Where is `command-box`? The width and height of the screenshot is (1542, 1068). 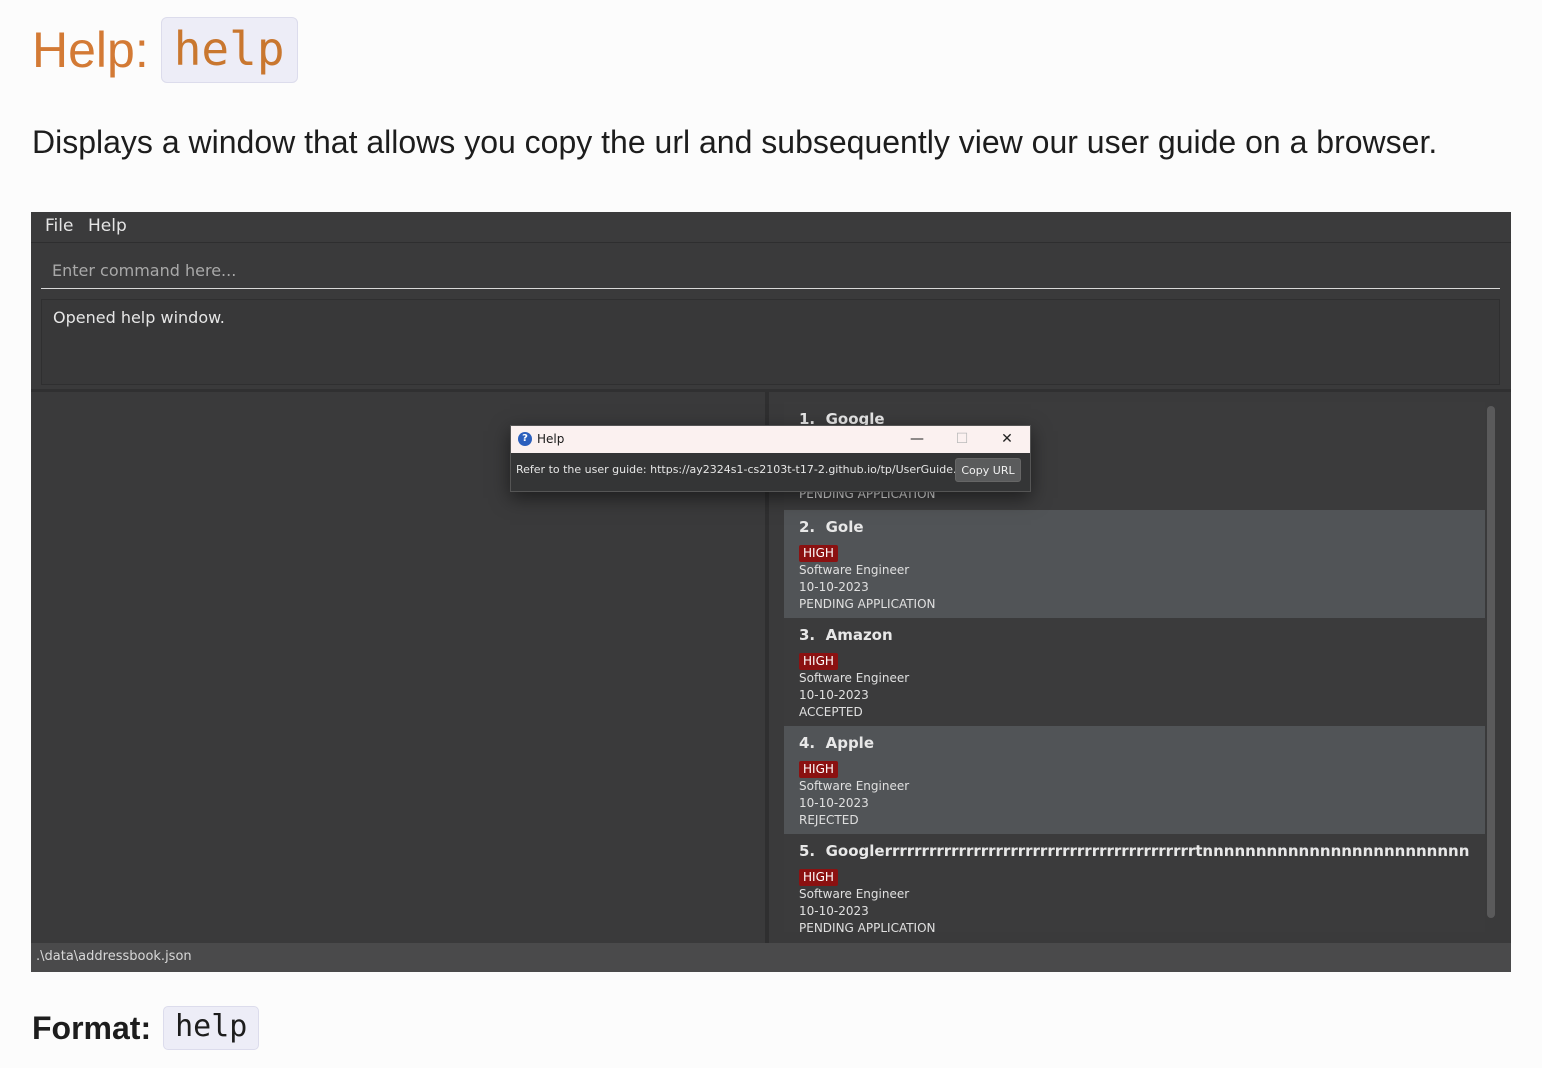 command-box is located at coordinates (770, 270).